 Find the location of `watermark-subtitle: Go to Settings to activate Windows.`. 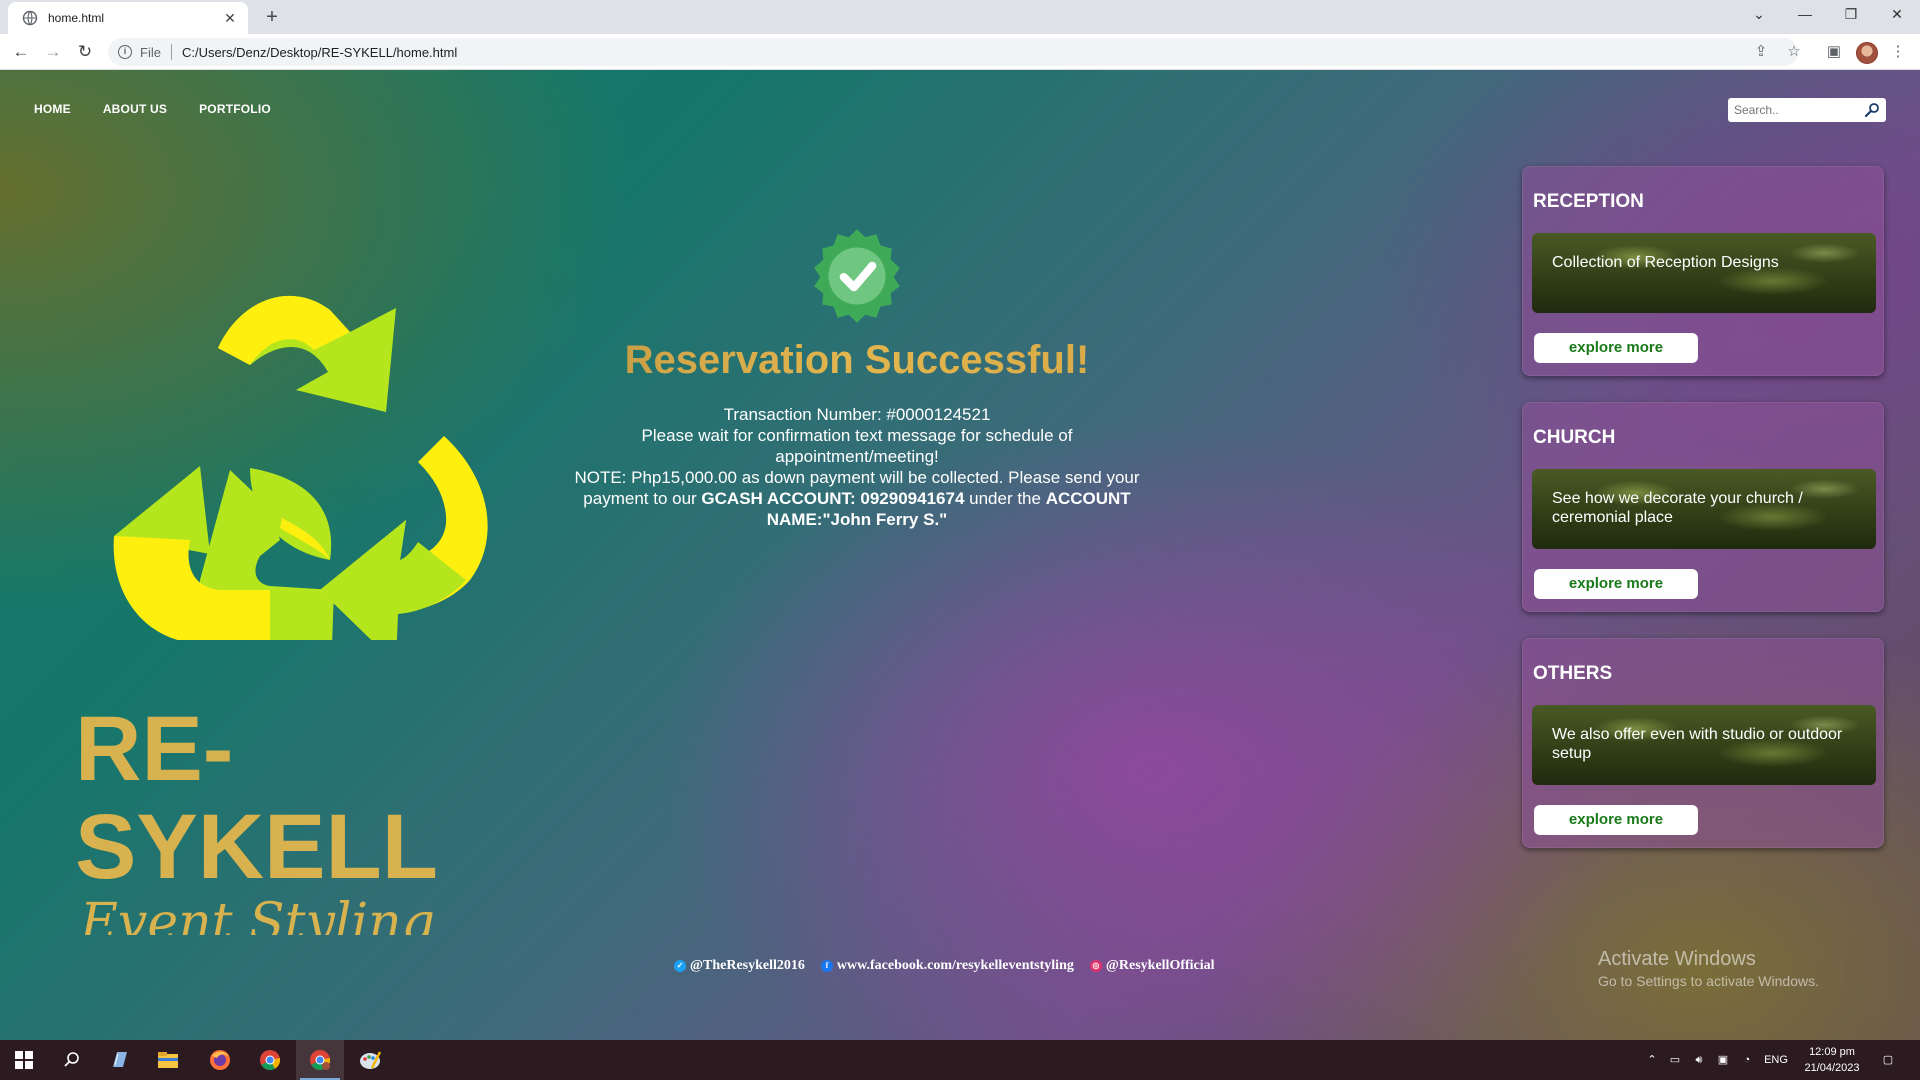

watermark-subtitle: Go to Settings to activate Windows. is located at coordinates (1708, 981).